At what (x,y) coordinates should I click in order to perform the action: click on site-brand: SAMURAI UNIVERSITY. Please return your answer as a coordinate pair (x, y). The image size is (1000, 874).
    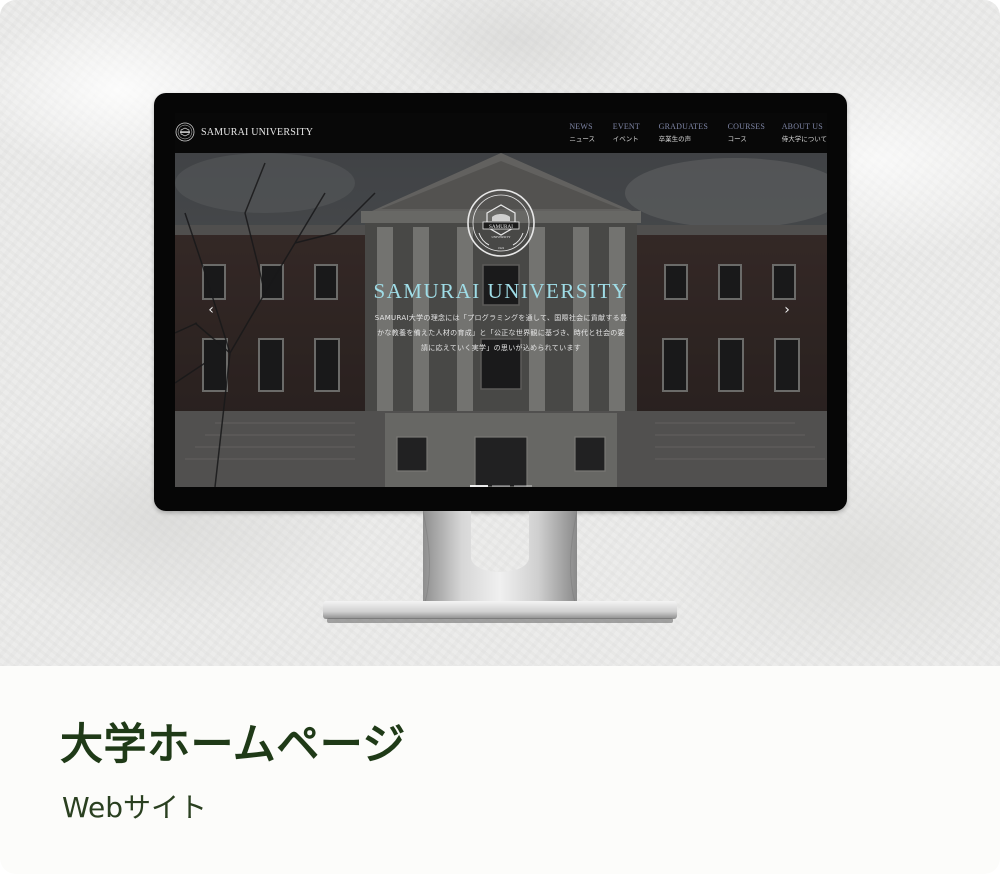
    Looking at the image, I should click on (257, 132).